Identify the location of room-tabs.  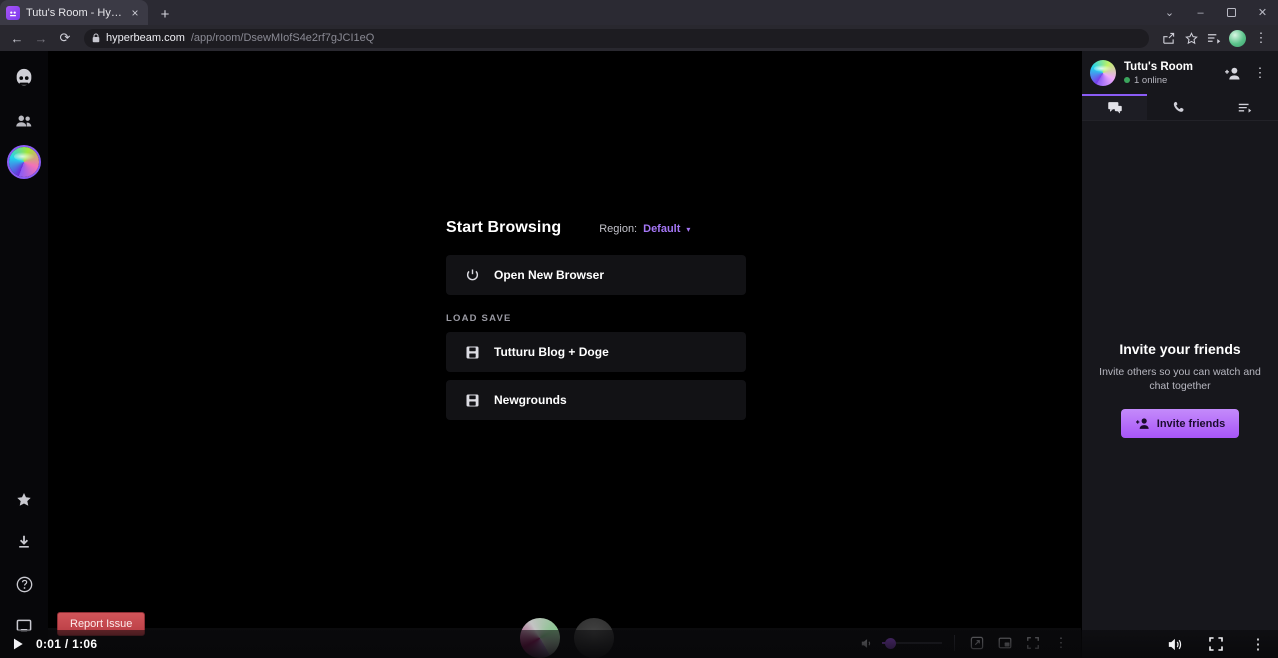
(1180, 107).